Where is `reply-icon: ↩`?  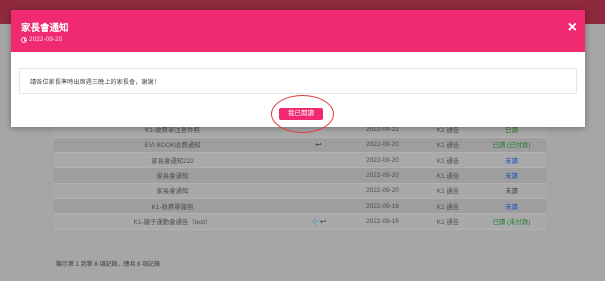
reply-icon: ↩ is located at coordinates (318, 145).